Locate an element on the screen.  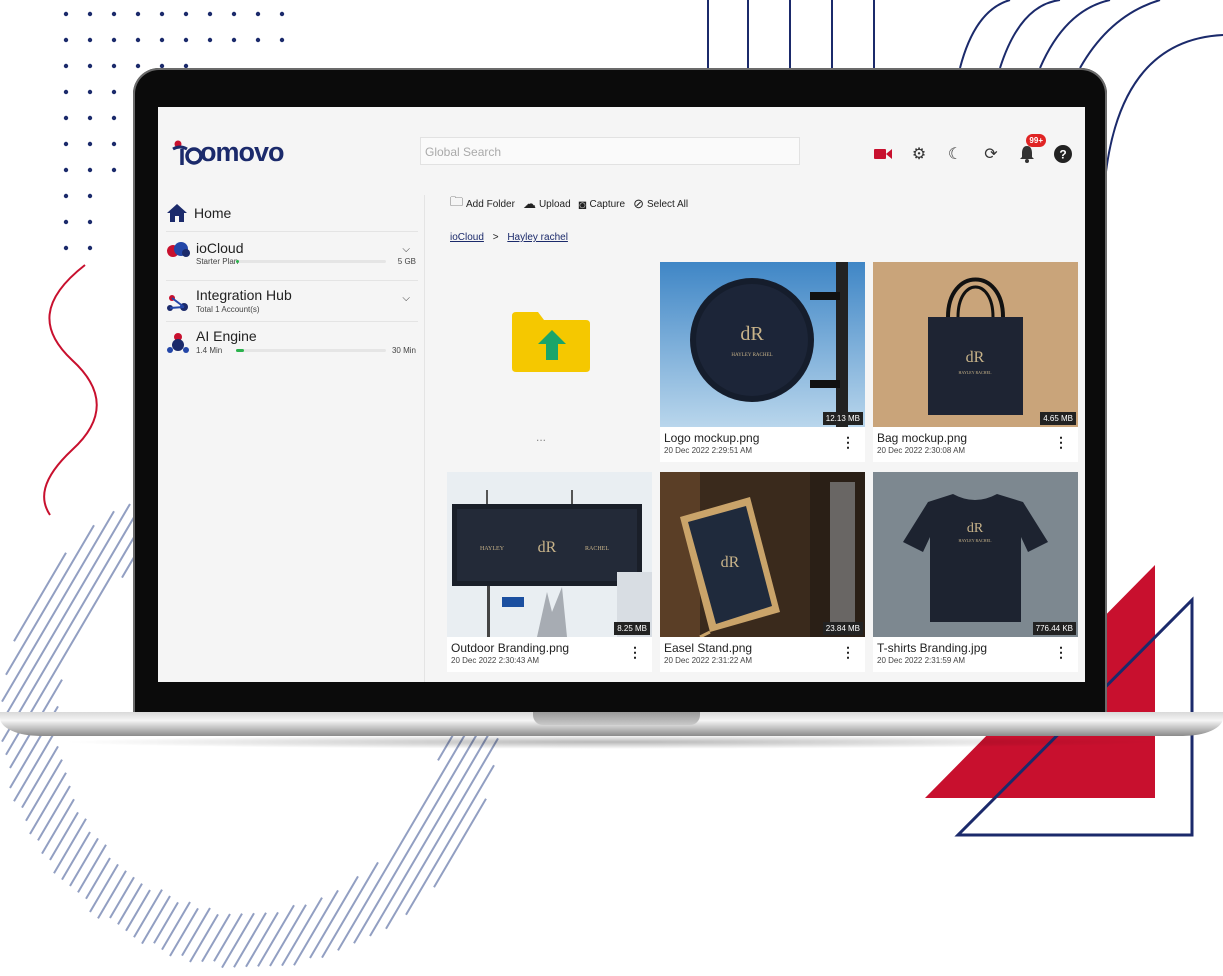
file-name: Bag mockup.png is located at coordinates (922, 438).